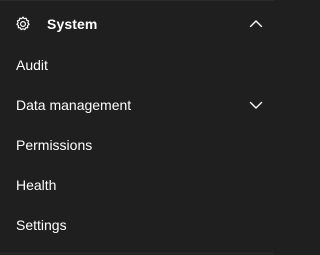 The width and height of the screenshot is (320, 255). Describe the element at coordinates (256, 105) in the screenshot. I see `chevron-down-icon` at that location.